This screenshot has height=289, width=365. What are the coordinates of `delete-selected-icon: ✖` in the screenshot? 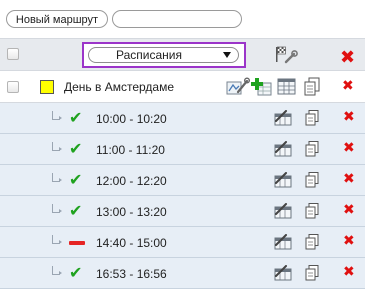 It's located at (347, 57).